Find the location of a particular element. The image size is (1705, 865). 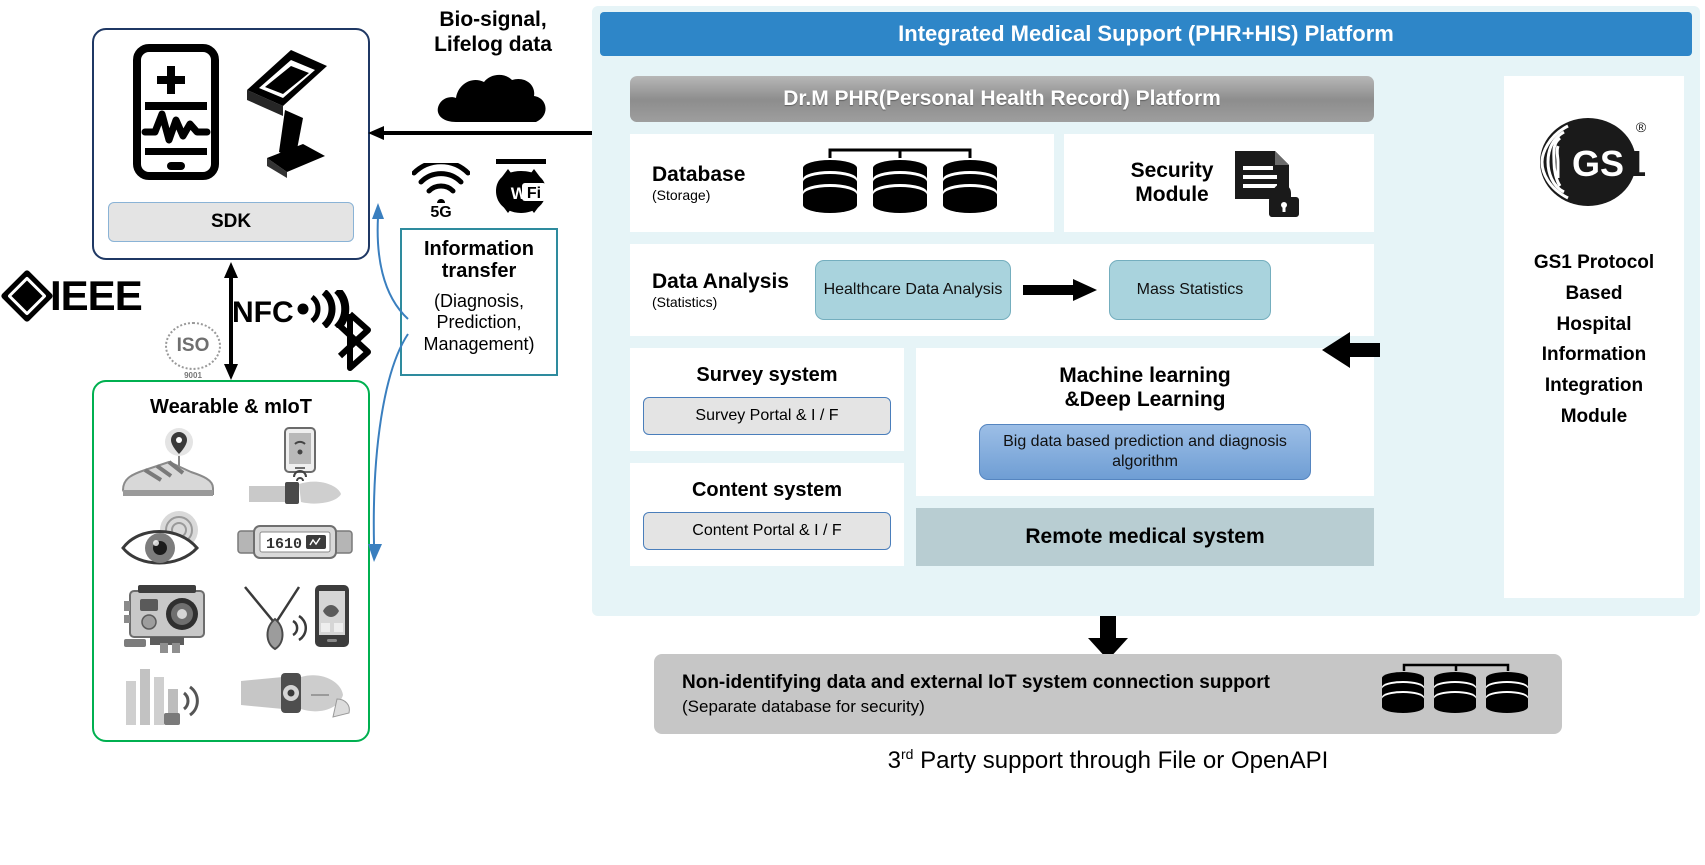

database-security-row: Database (Storage) Security Module is located at coordinates (1002, 183).